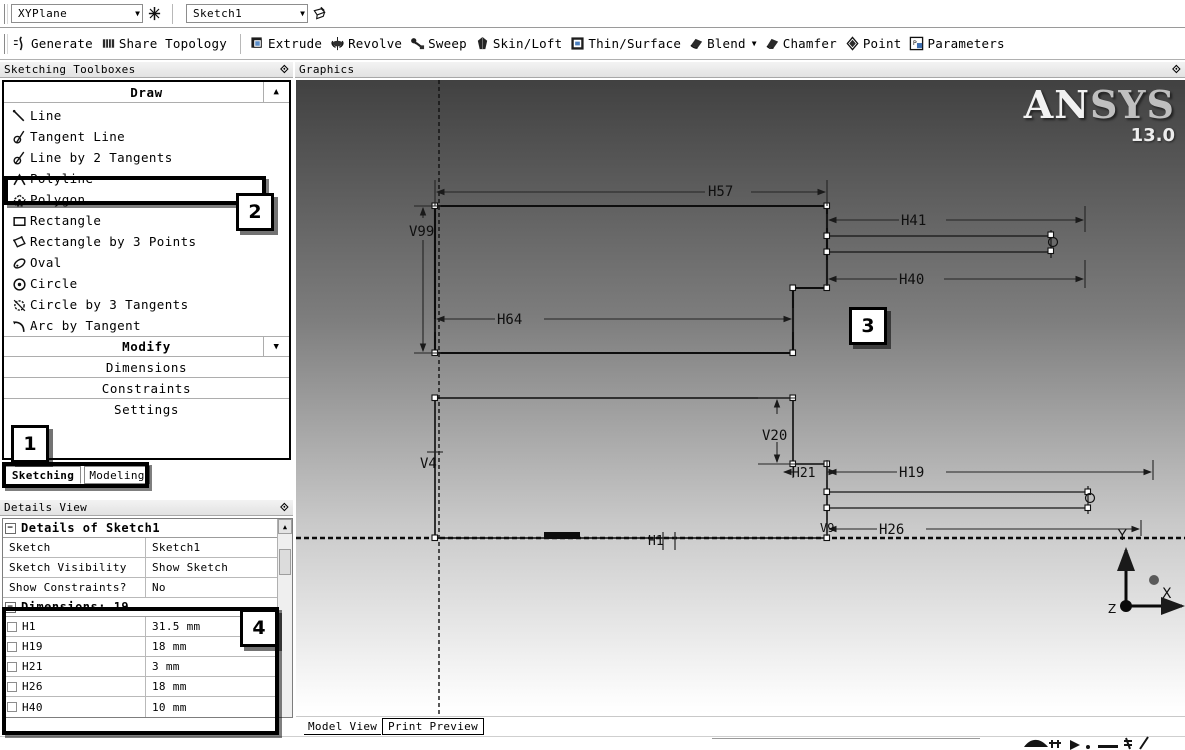  I want to click on tool-line: Line, so click(146, 115).